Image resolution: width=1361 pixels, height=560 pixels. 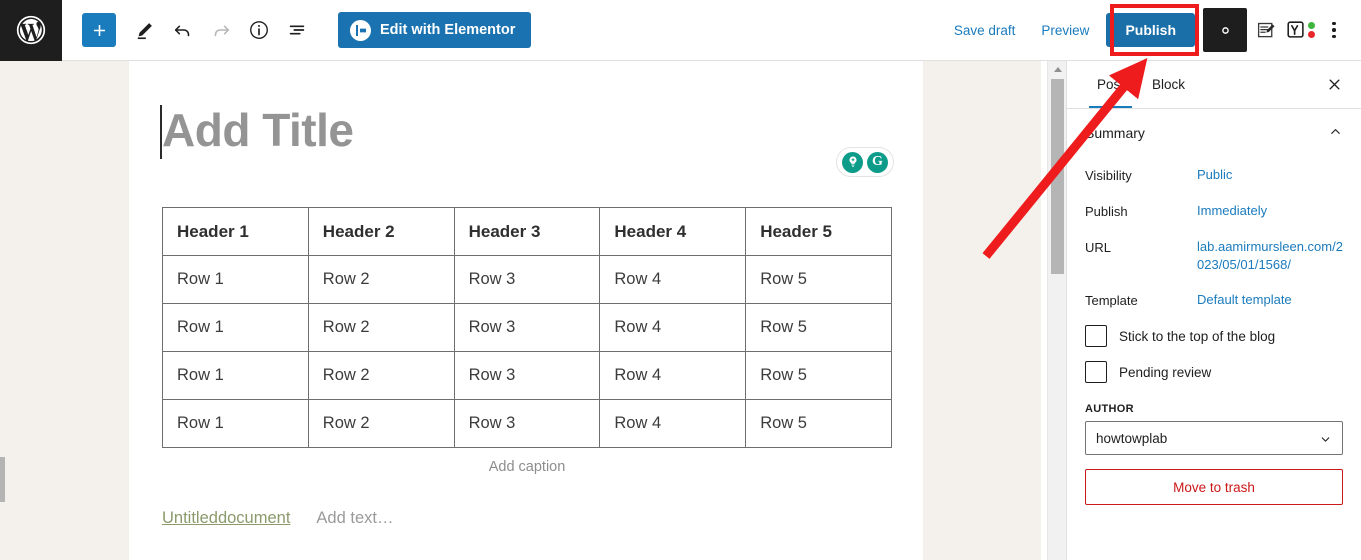 I want to click on visibility-label: Visibility, so click(x=1108, y=175).